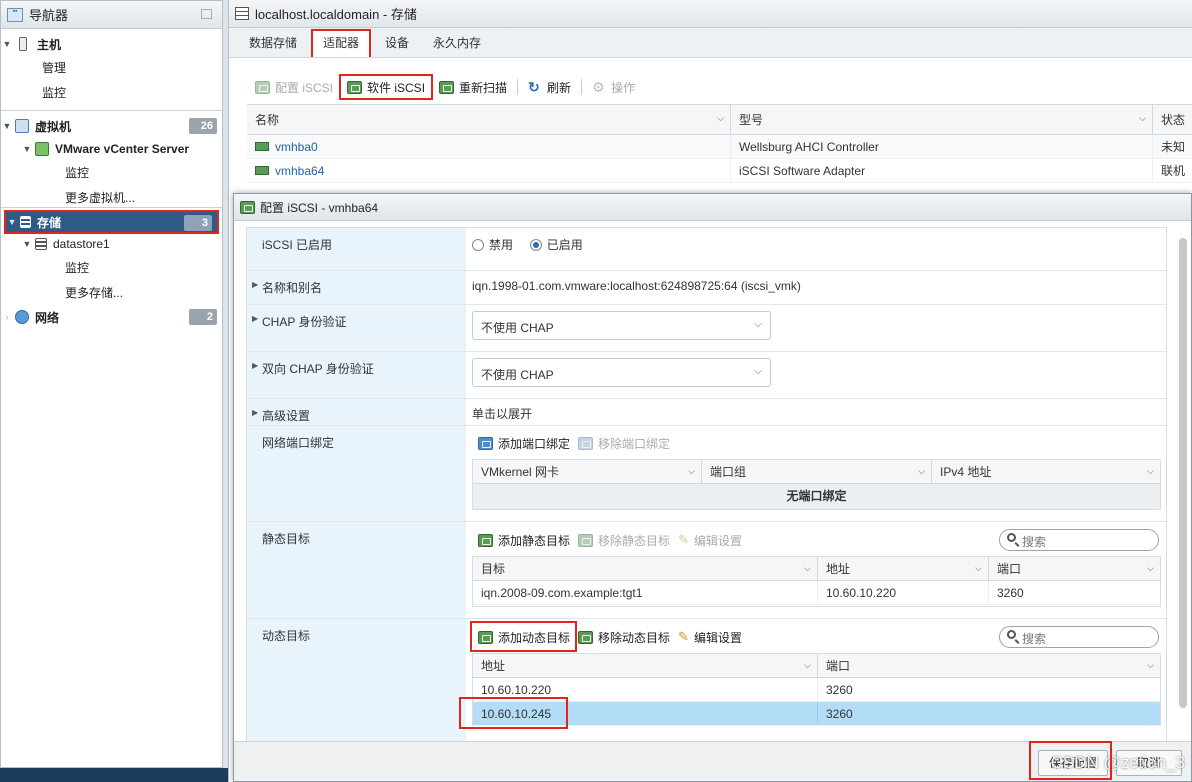  I want to click on dialog-title: 配置 iSCSI - vmhba64, so click(319, 207).